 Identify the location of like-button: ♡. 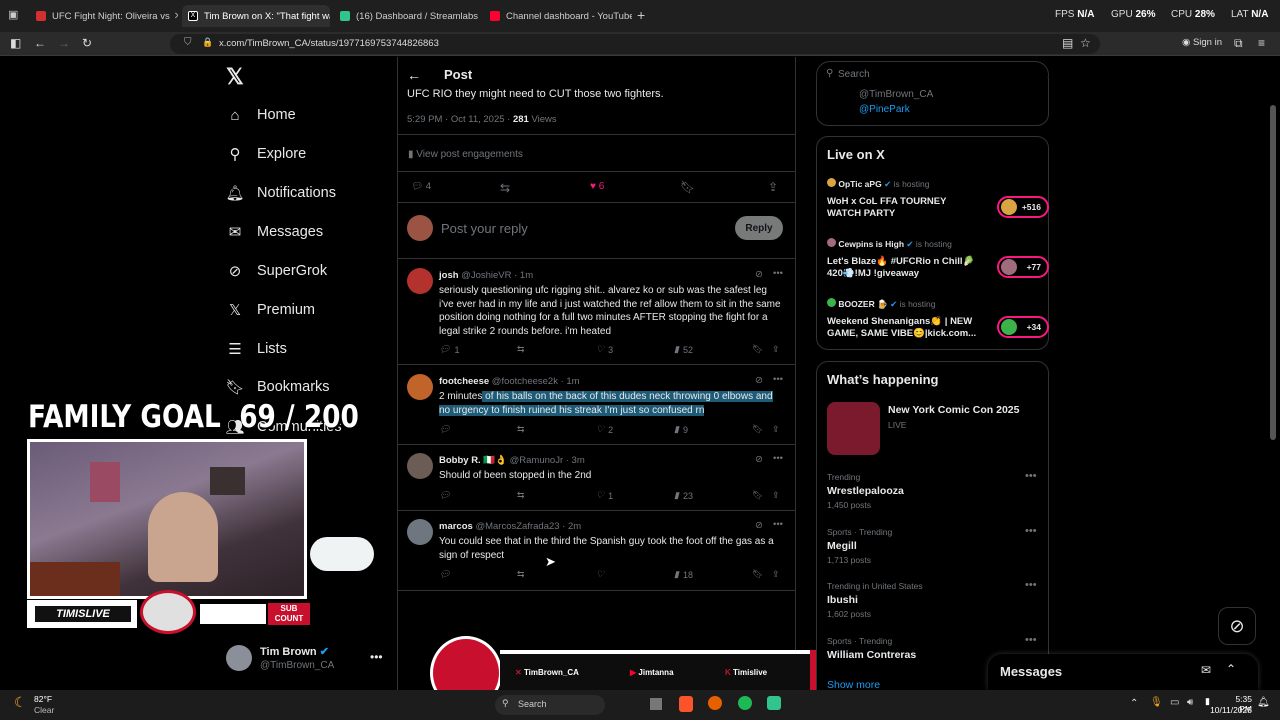
(600, 574).